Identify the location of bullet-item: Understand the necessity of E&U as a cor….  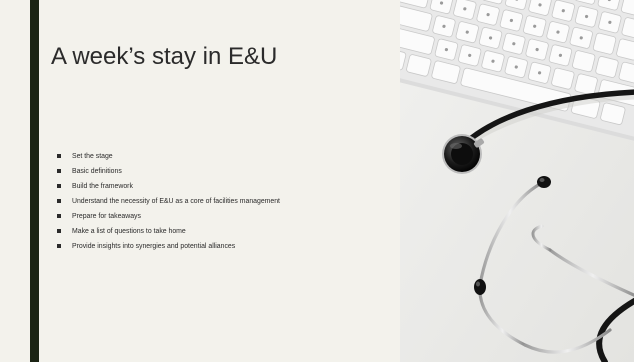
(222, 201).